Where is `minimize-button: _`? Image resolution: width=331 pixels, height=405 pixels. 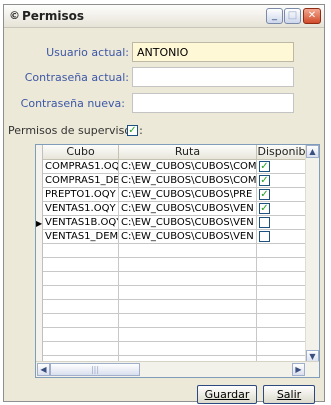 minimize-button: _ is located at coordinates (274, 16).